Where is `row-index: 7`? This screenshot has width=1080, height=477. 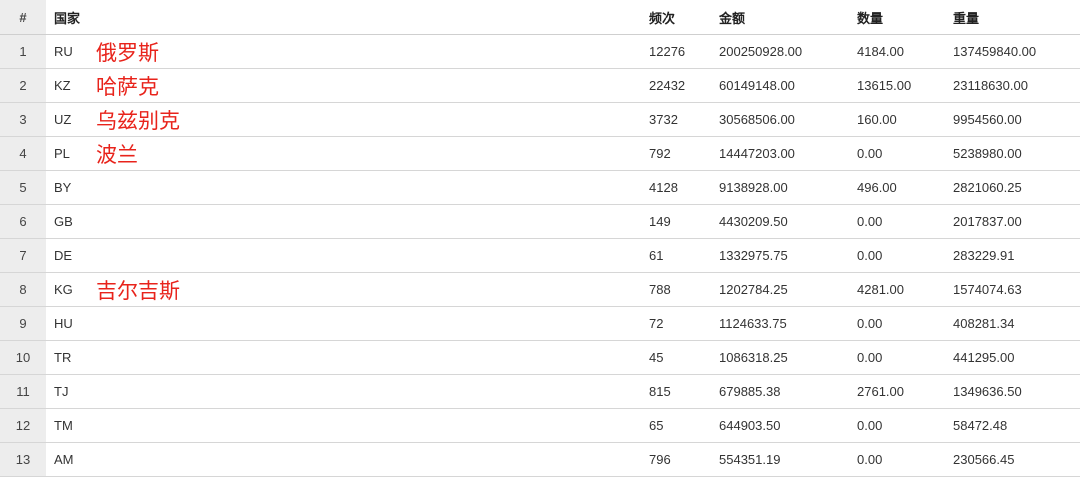
row-index: 7 is located at coordinates (23, 255).